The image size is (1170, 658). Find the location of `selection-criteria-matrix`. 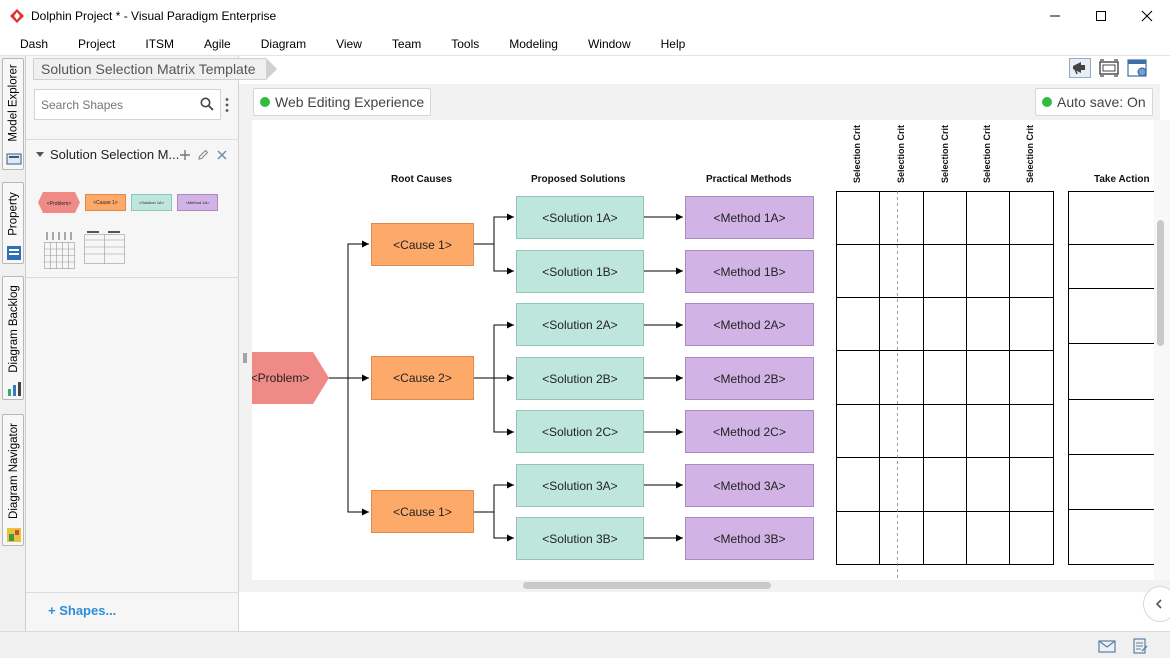

selection-criteria-matrix is located at coordinates (945, 378).